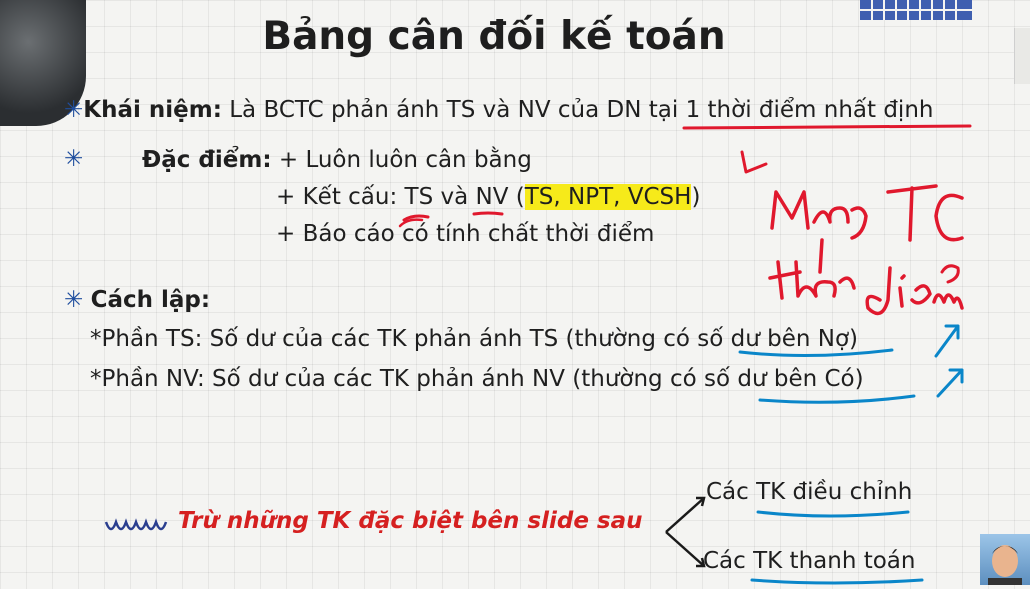 This screenshot has width=1030, height=589. What do you see at coordinates (833, 514) in the screenshot?
I see `ink-underline-adjust` at bounding box center [833, 514].